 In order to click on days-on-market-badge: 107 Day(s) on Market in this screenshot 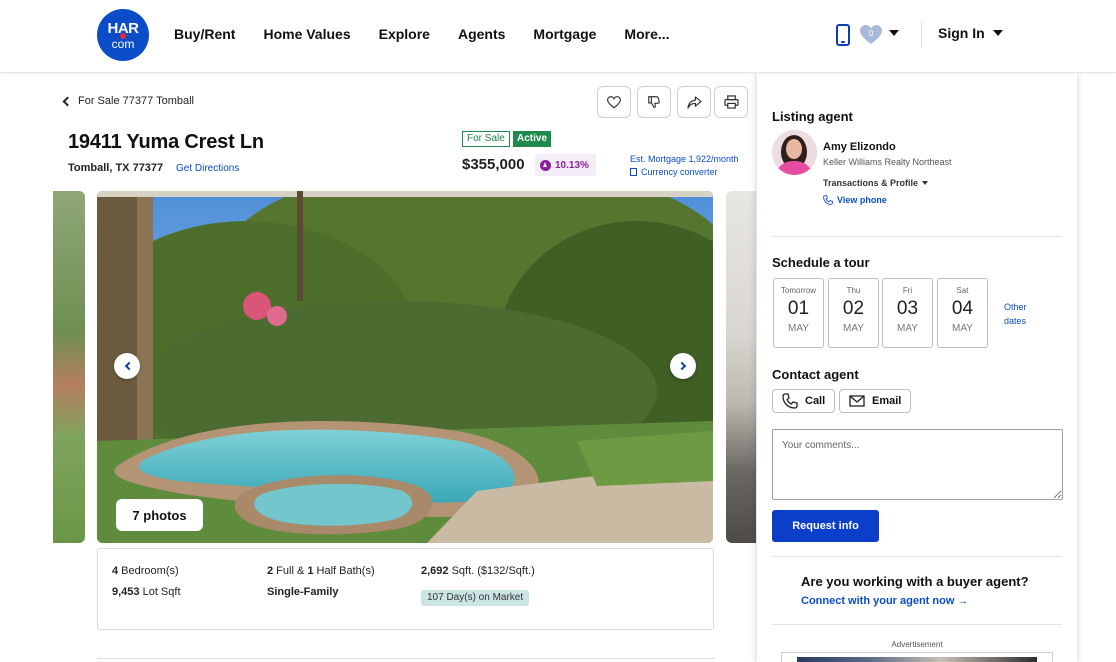, I will do `click(475, 598)`.